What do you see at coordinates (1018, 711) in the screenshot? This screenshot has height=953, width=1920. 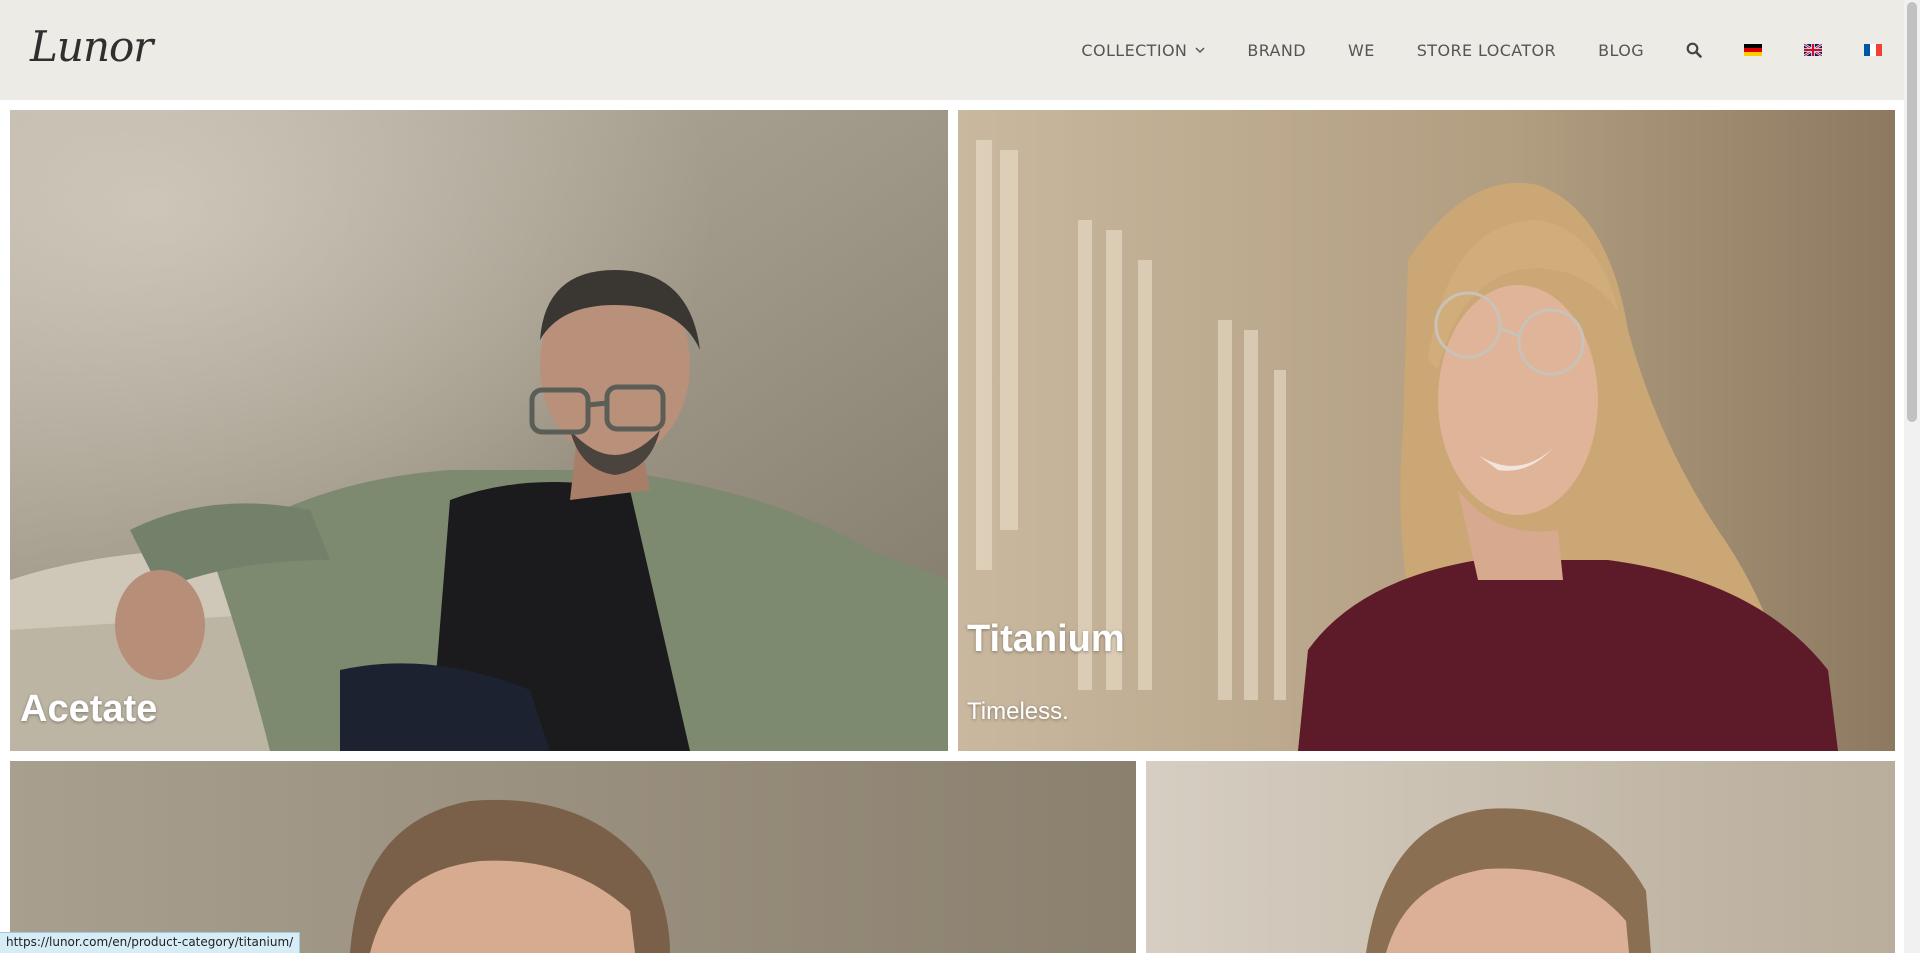 I see `tile-subtitle: Timeless.` at bounding box center [1018, 711].